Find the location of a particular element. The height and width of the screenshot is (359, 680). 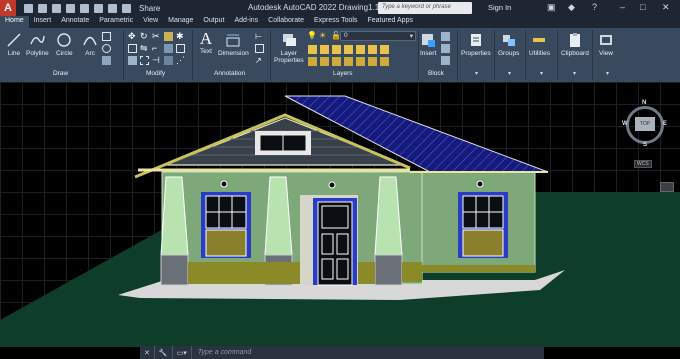

wcs-menu: WCS is located at coordinates (643, 164).